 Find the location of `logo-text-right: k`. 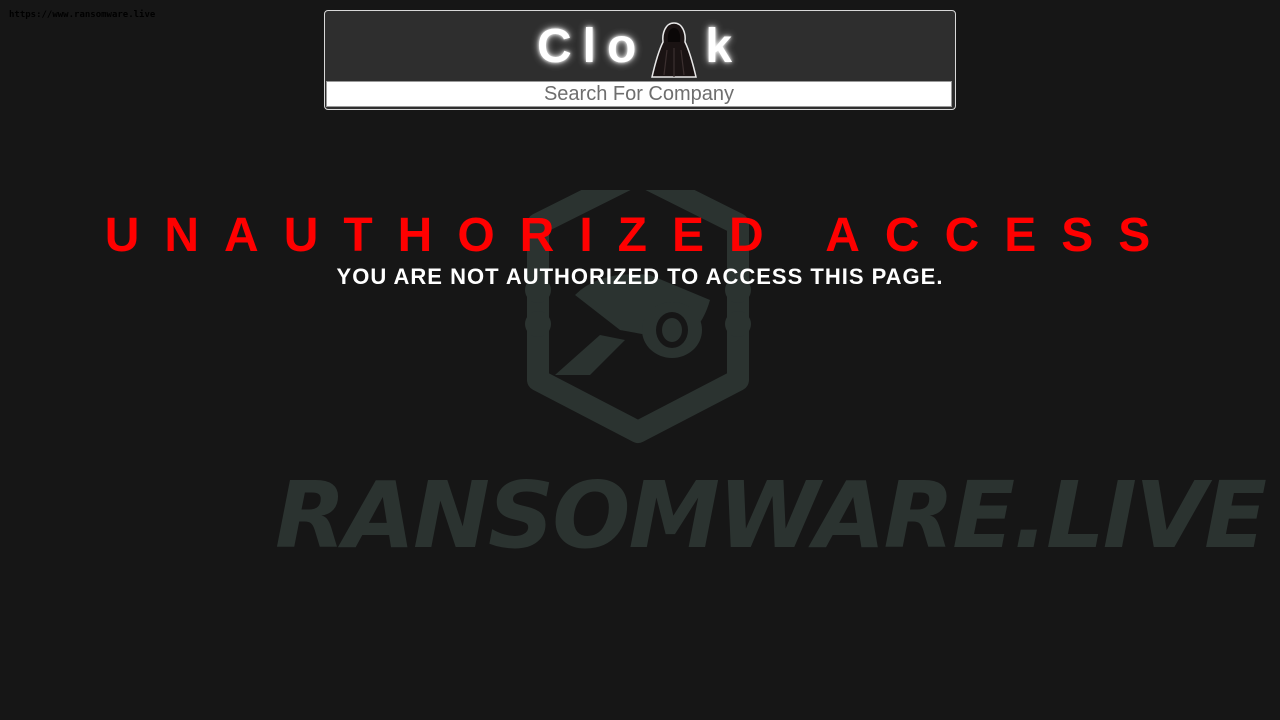

logo-text-right: k is located at coordinates (724, 46).